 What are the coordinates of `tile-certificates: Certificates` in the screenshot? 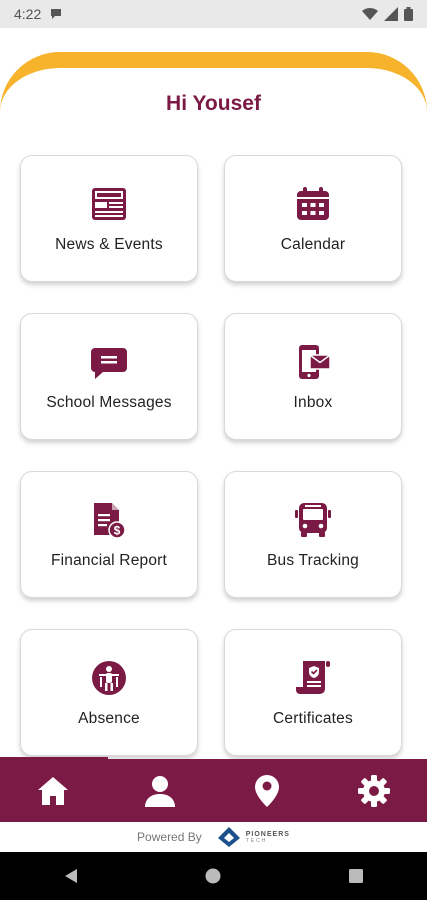 It's located at (313, 692).